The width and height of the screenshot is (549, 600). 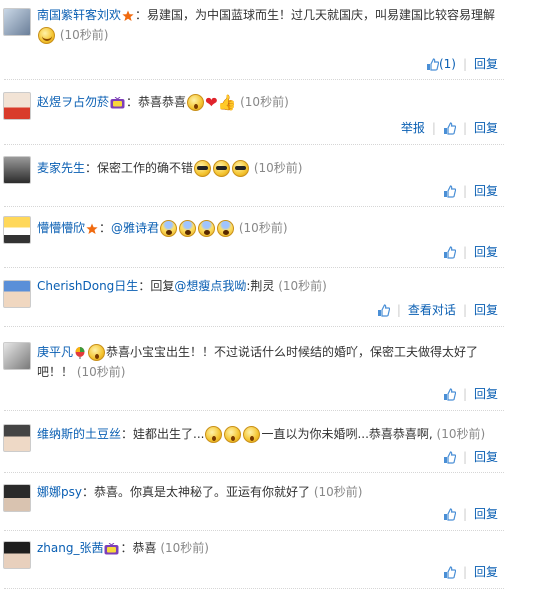 I want to click on comment-body: 懵懵懵欣 ：@雅诗君 (10秒前), so click(x=272, y=228).